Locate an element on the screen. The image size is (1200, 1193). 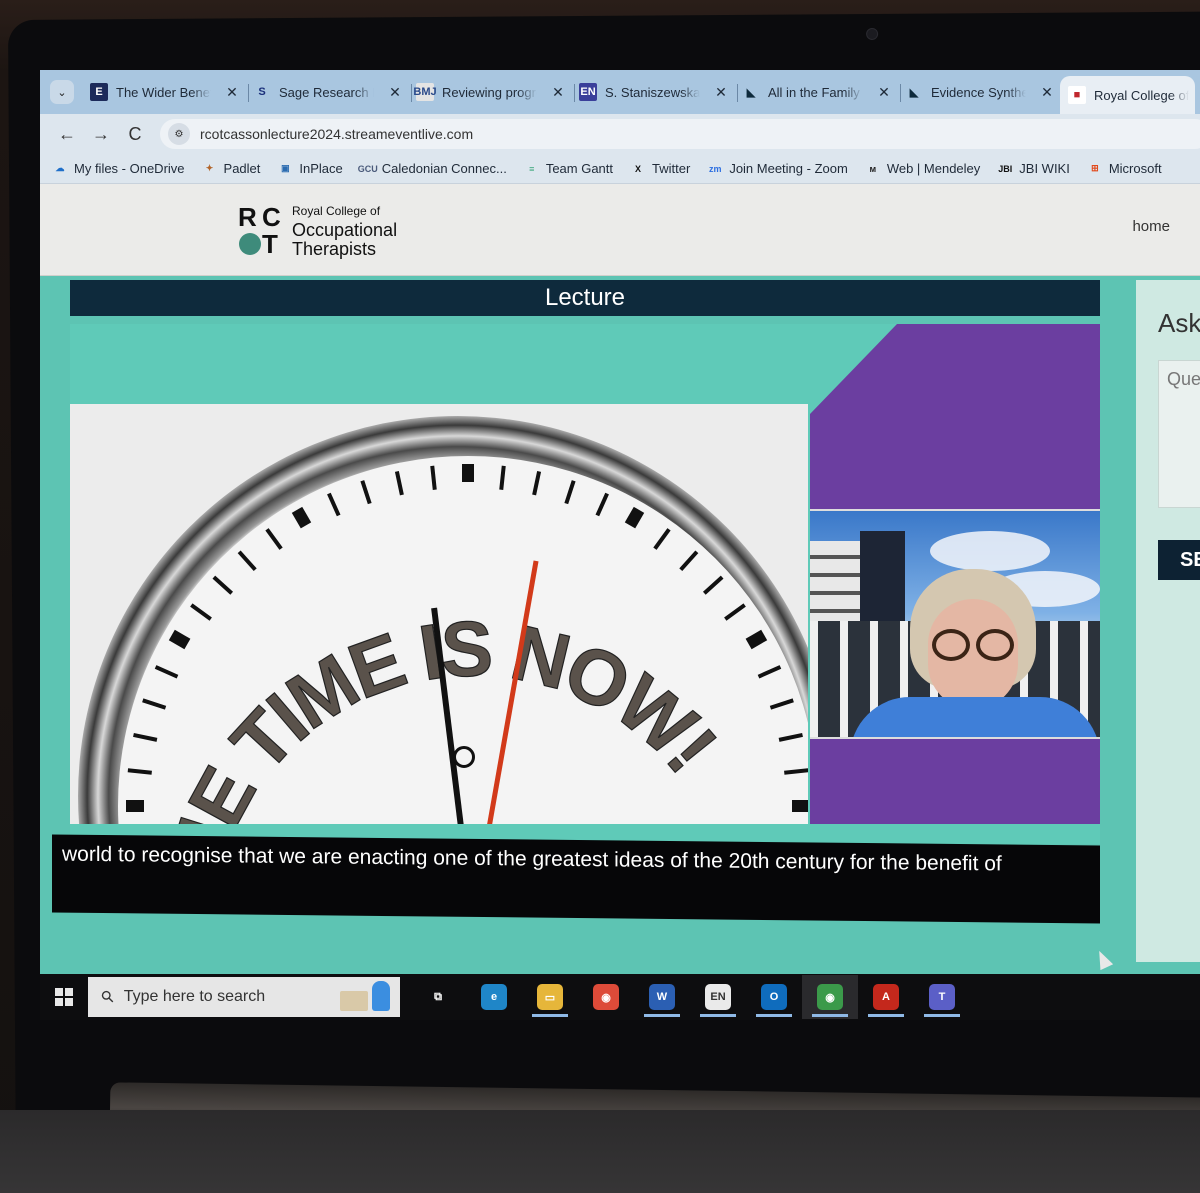
logo-text: Royal College of Occupational Therapists is located at coordinates (344, 230).